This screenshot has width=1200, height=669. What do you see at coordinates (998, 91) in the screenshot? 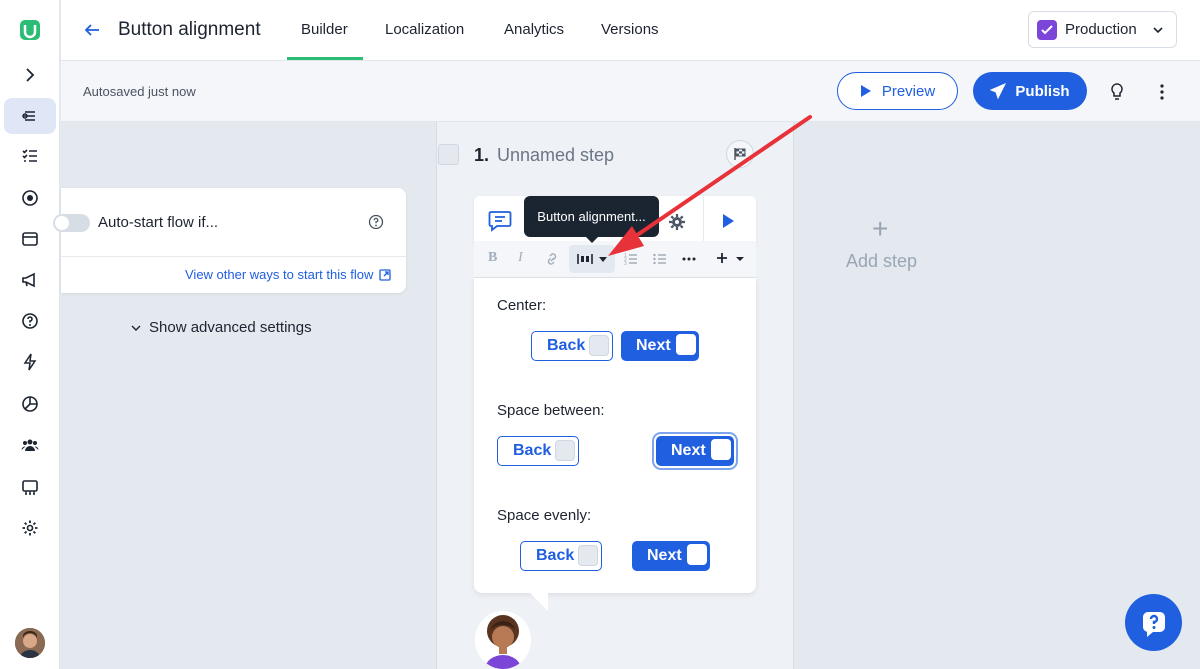
I see `send-icon` at bounding box center [998, 91].